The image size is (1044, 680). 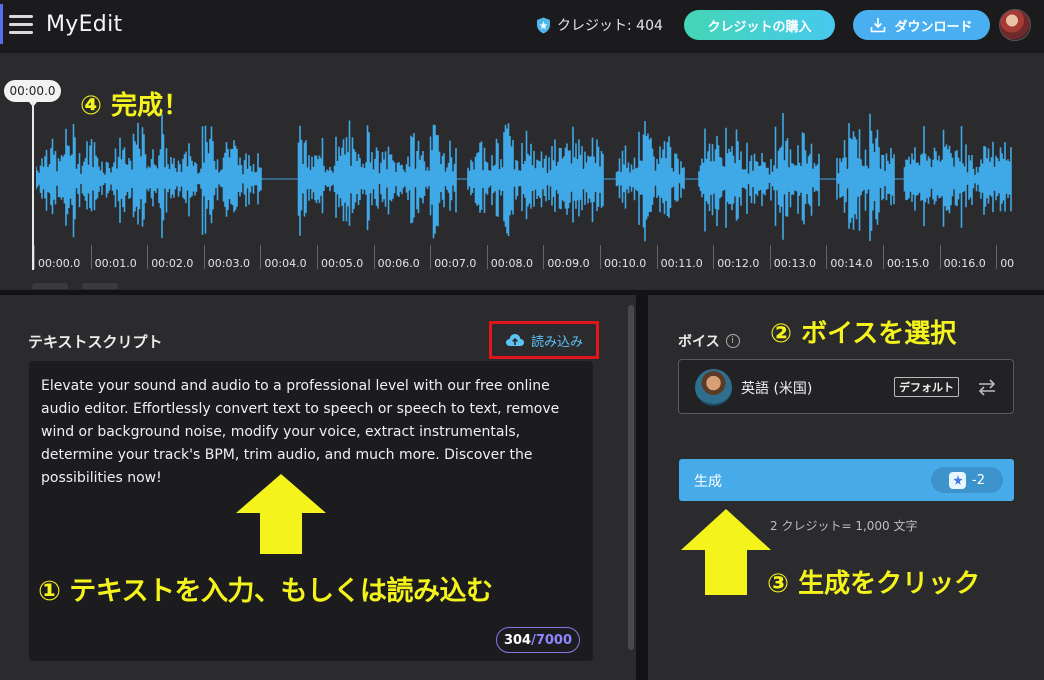 I want to click on cloud-upload-icon, so click(x=514, y=340).